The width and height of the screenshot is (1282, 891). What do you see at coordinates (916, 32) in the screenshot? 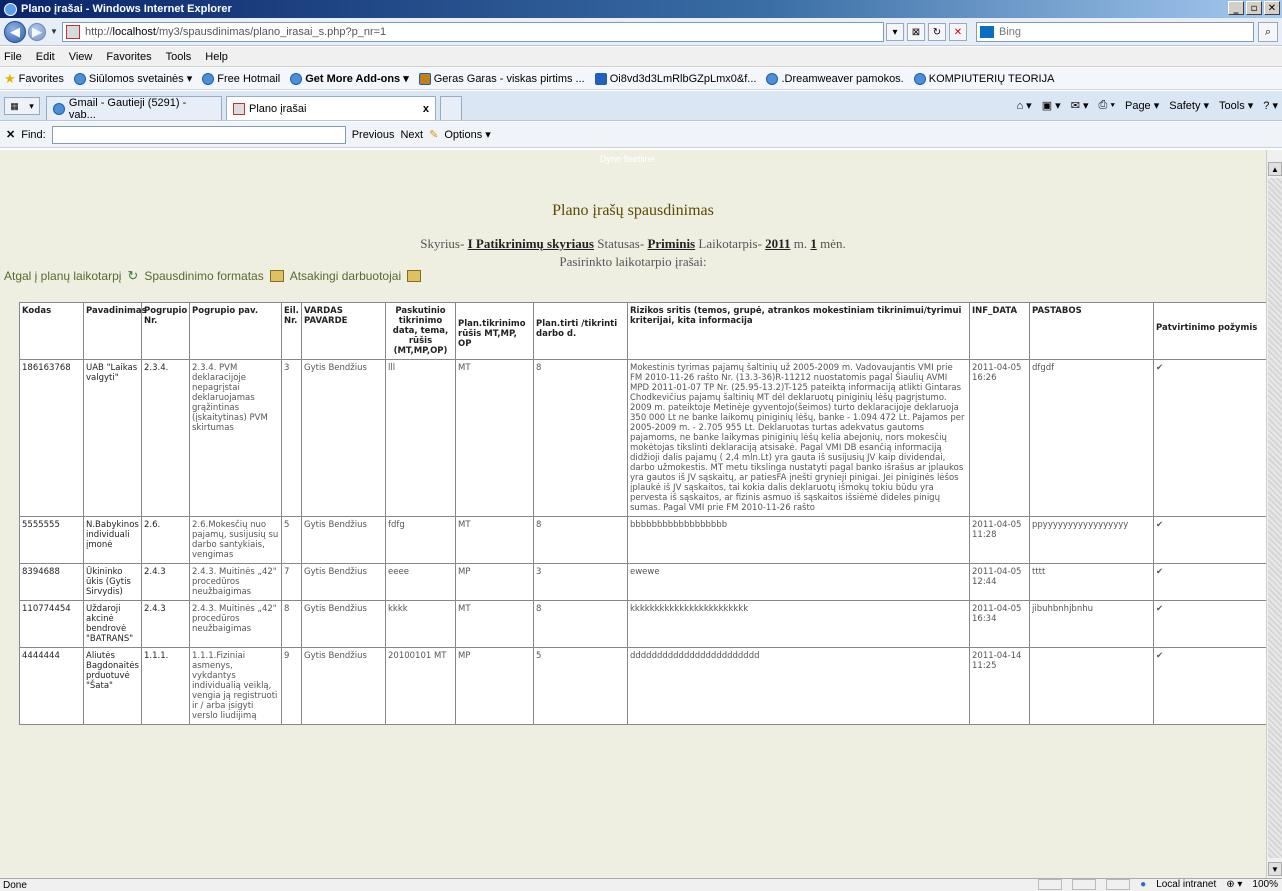
I see `compatibility-view-icon: ⊠` at bounding box center [916, 32].